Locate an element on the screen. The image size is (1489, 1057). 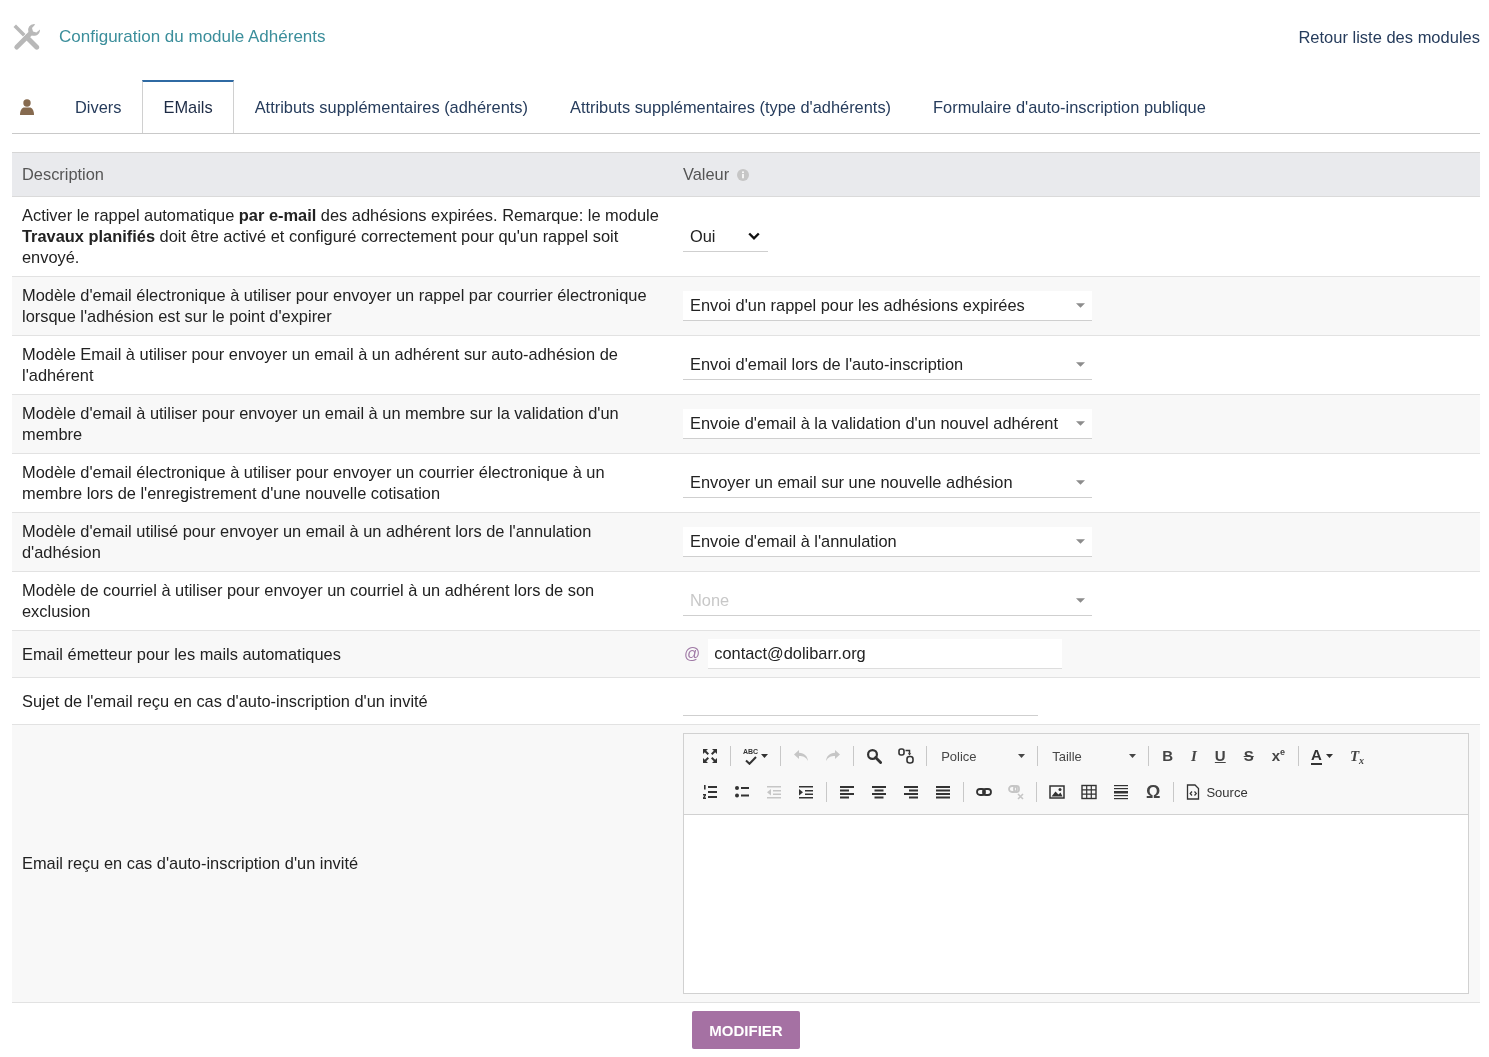
submit-button: MODIFIER is located at coordinates (746, 1030).